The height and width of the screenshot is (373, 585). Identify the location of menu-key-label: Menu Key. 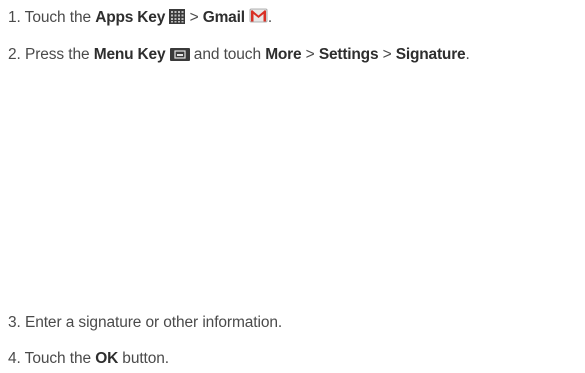
(129, 54).